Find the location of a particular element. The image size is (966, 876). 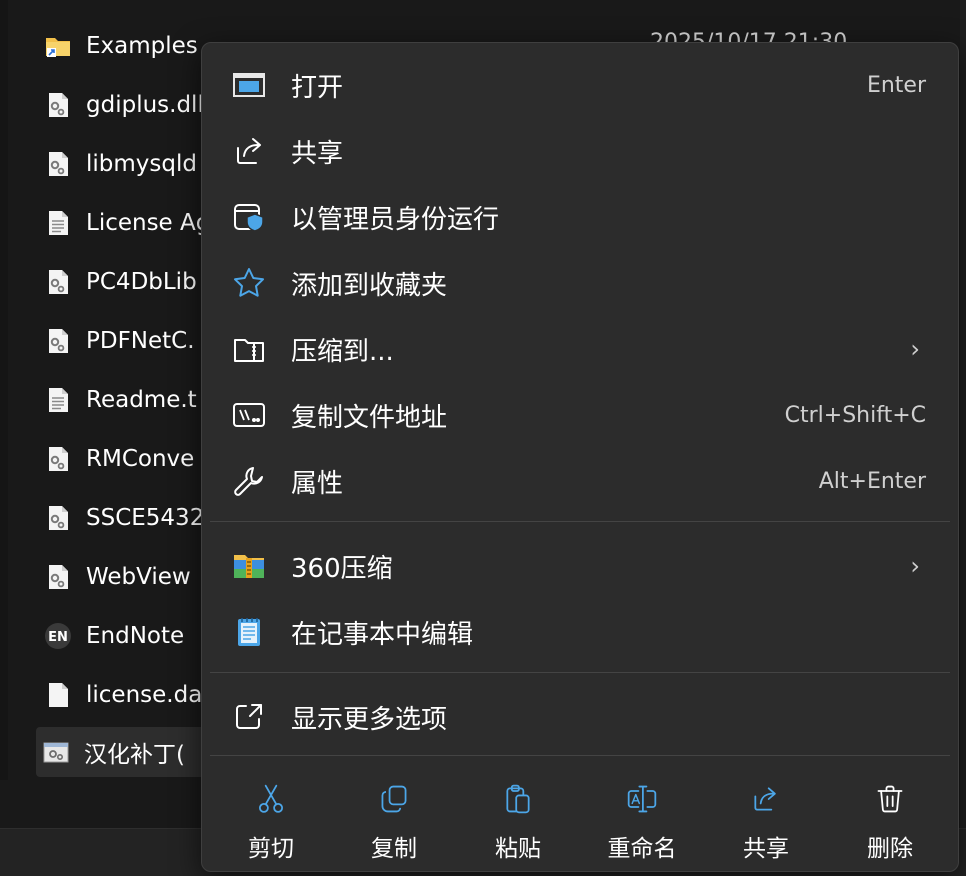

file-name: EndNote is located at coordinates (135, 636).